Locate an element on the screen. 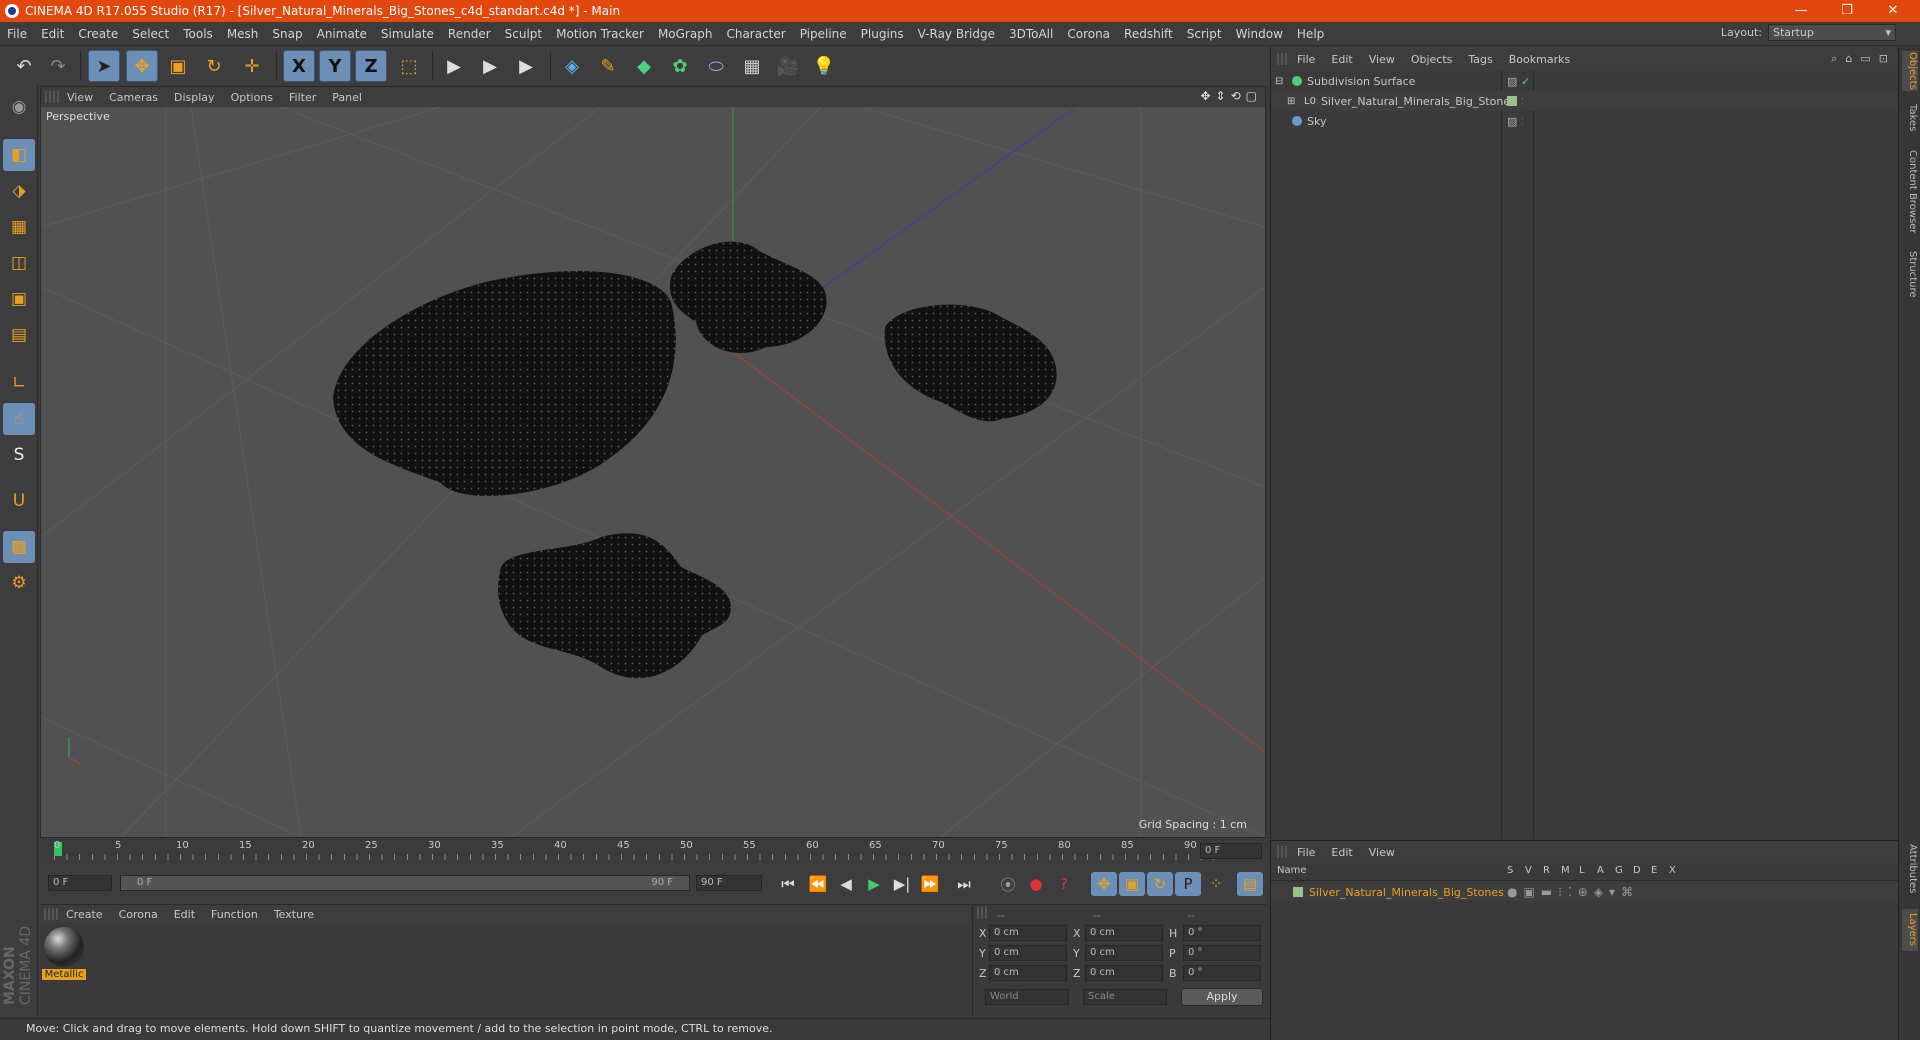  collapse-icon: ⊟ is located at coordinates (1281, 81).